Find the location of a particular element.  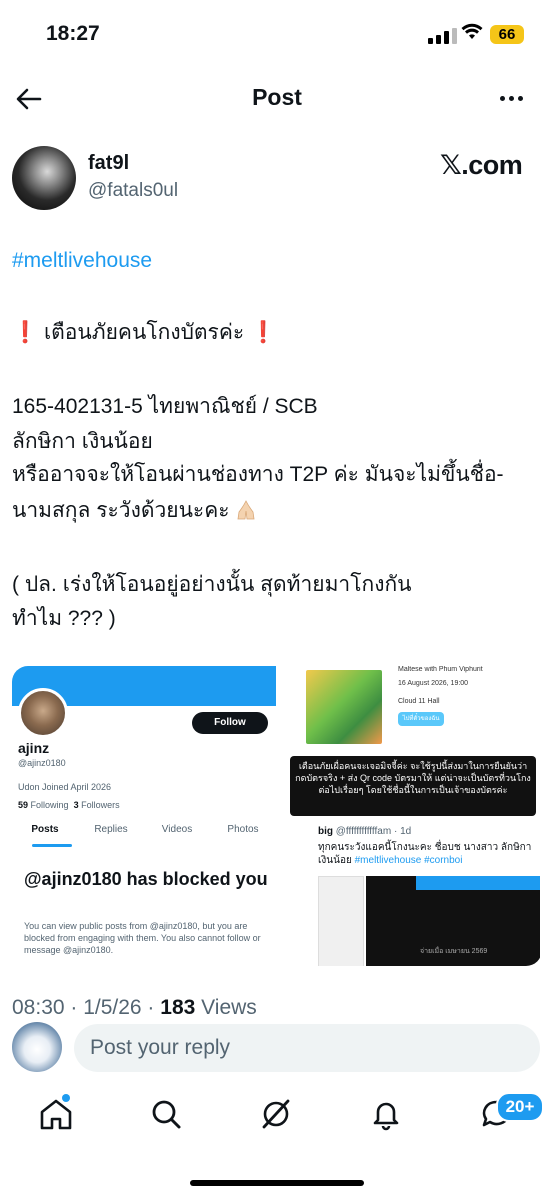

author-handle: @fatals0ul is located at coordinates (133, 191).